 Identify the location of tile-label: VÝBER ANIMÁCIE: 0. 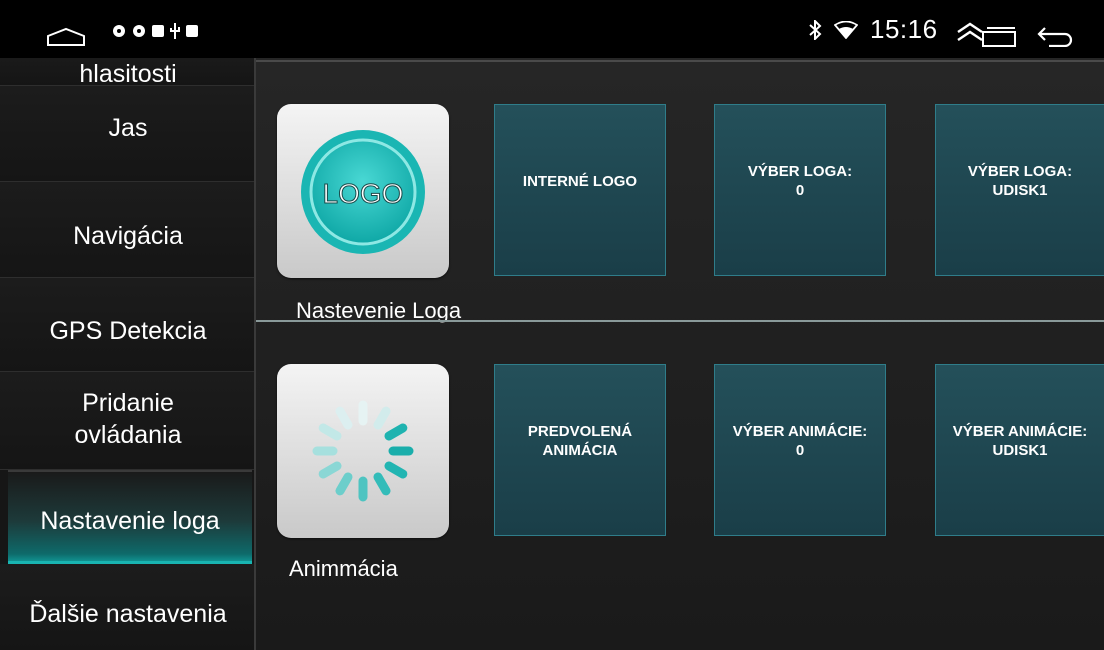
(800, 441).